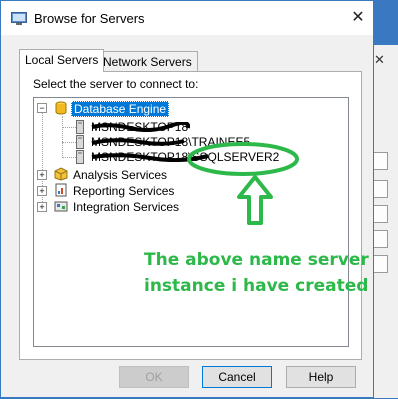 The height and width of the screenshot is (399, 398). I want to click on cancel-button: Cancel, so click(237, 377).